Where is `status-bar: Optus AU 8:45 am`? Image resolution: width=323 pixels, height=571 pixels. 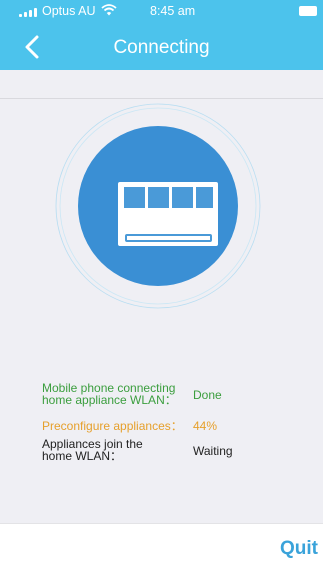
status-bar: Optus AU 8:45 am is located at coordinates (161, 12).